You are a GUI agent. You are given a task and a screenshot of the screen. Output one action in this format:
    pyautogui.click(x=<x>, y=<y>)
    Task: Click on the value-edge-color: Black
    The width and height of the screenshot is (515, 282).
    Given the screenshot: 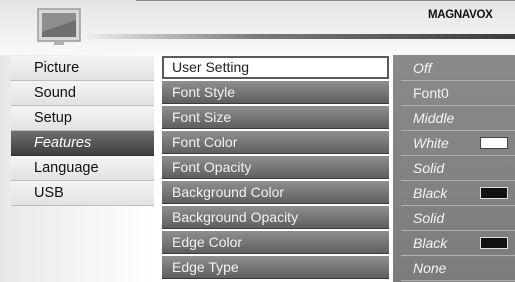 What is the action you would take?
    pyautogui.click(x=458, y=243)
    